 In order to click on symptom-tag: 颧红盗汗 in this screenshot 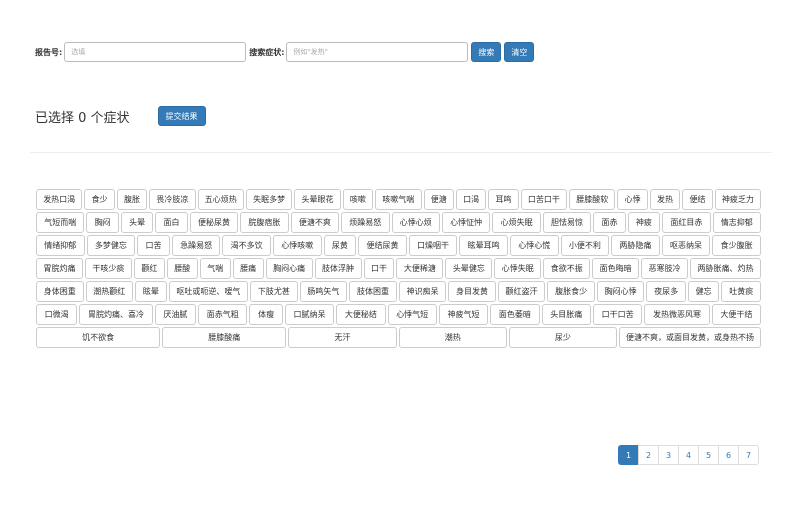, I will do `click(521, 291)`.